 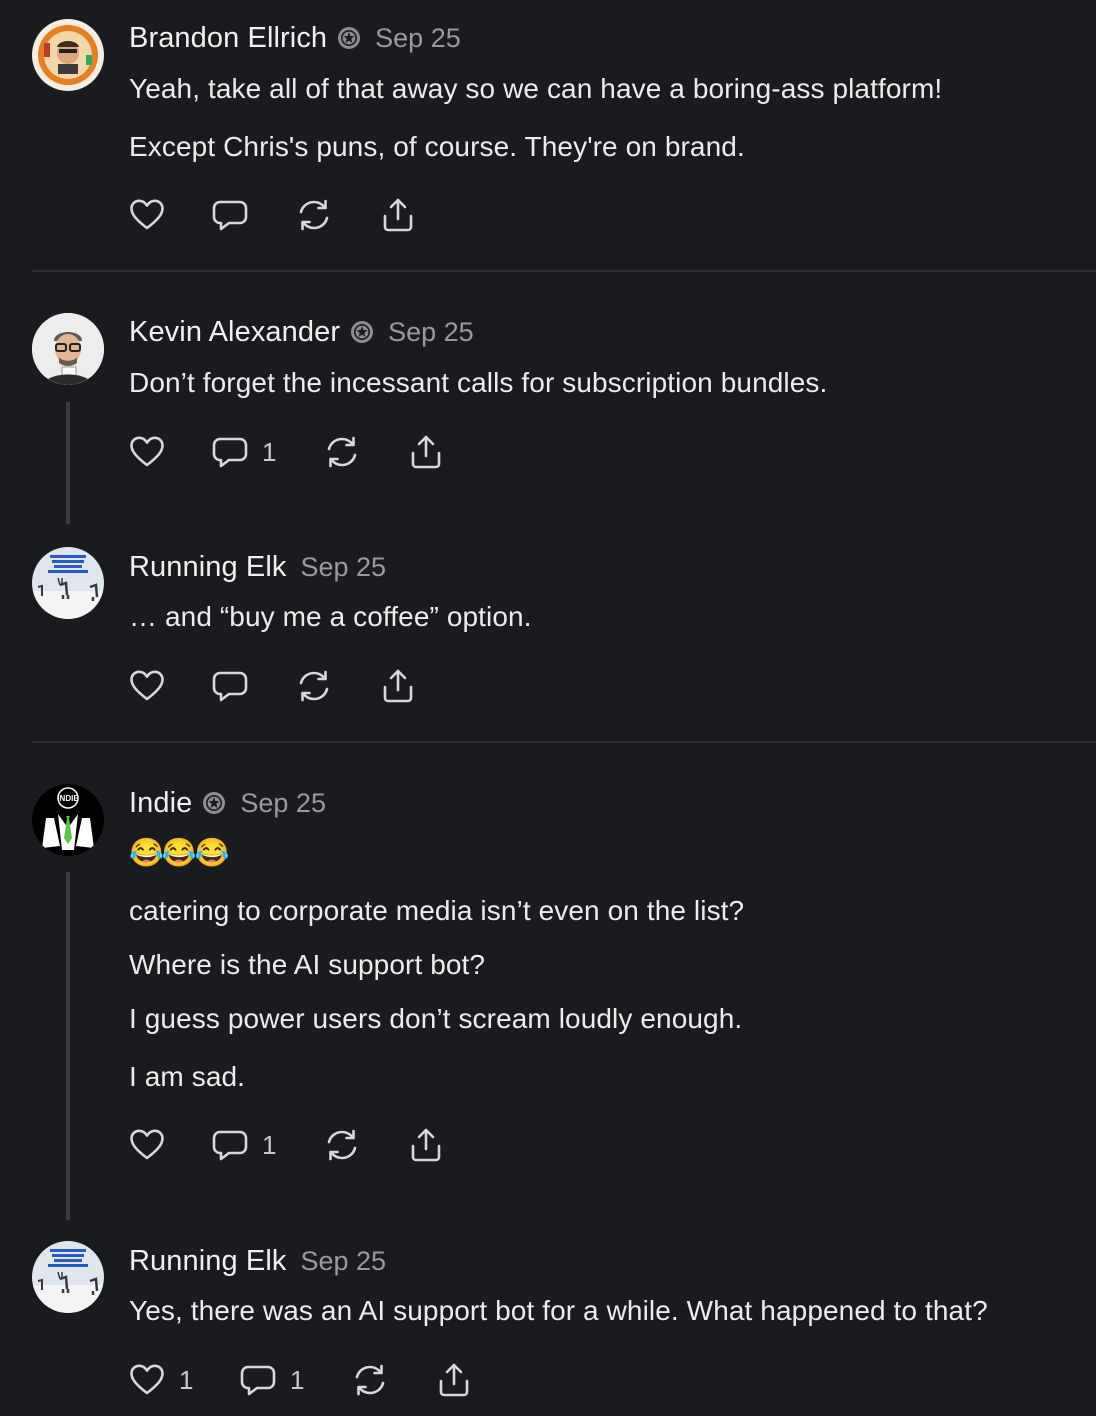 I want to click on avatar: INDIE, so click(x=68, y=820).